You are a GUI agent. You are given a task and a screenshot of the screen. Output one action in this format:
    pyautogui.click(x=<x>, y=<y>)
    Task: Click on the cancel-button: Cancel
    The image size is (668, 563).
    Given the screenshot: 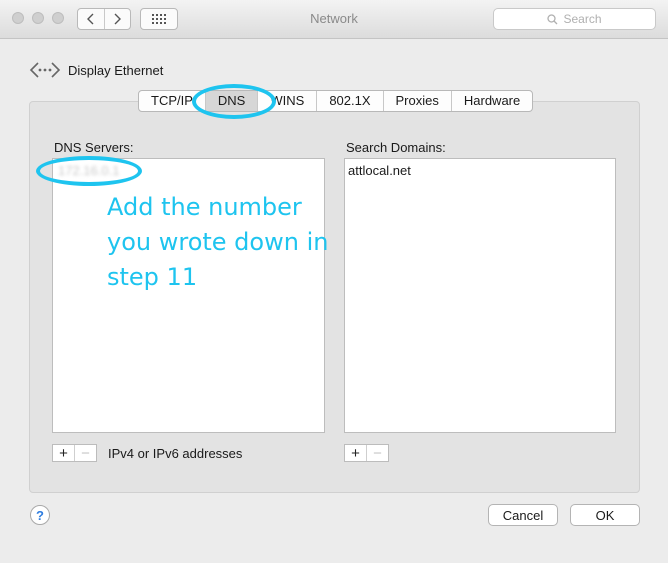 What is the action you would take?
    pyautogui.click(x=523, y=515)
    